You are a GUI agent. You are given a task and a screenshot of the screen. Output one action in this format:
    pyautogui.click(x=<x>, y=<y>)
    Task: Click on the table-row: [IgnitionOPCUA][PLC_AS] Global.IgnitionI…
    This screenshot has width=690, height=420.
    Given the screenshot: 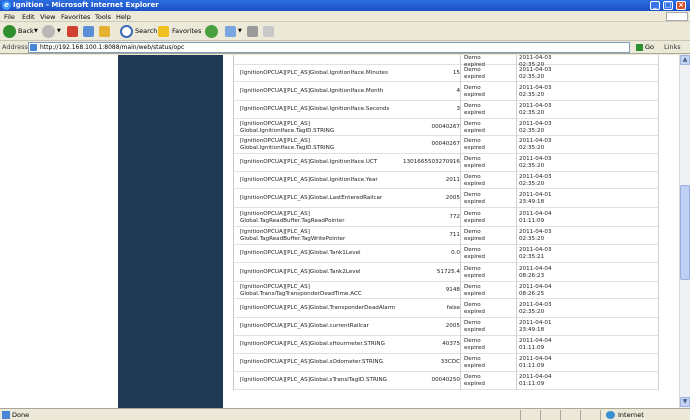 What is the action you would take?
    pyautogui.click(x=446, y=145)
    